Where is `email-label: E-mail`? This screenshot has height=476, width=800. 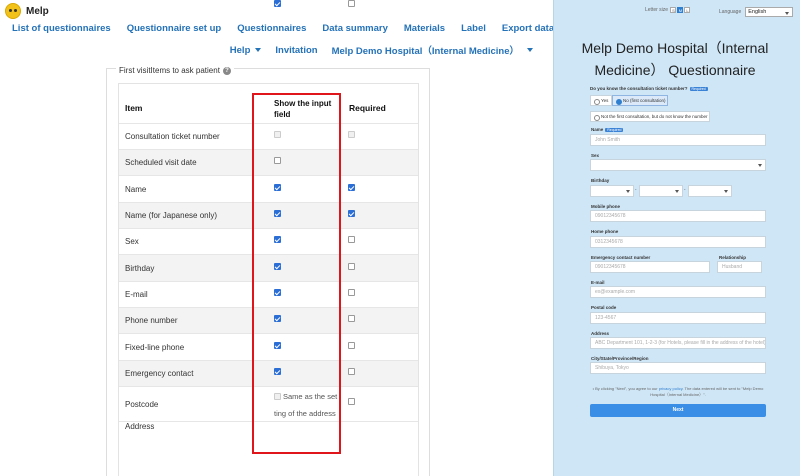 email-label: E-mail is located at coordinates (598, 282).